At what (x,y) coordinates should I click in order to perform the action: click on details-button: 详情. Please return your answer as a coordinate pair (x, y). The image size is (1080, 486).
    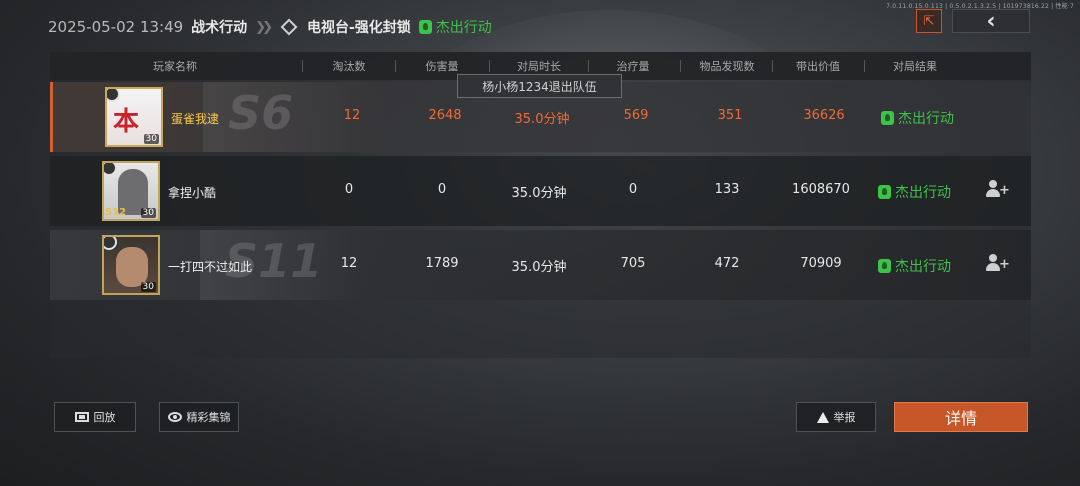
    Looking at the image, I should click on (961, 417).